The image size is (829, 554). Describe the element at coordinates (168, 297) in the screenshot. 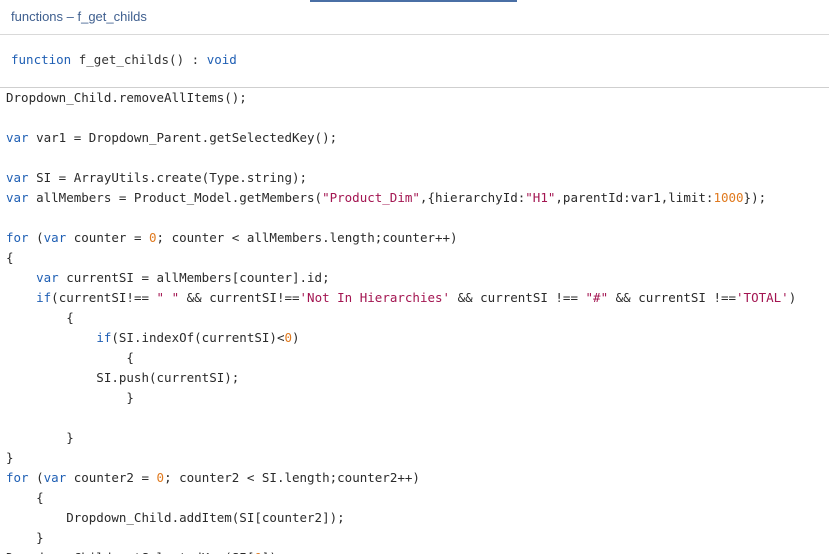

I see `code-token: " "` at that location.